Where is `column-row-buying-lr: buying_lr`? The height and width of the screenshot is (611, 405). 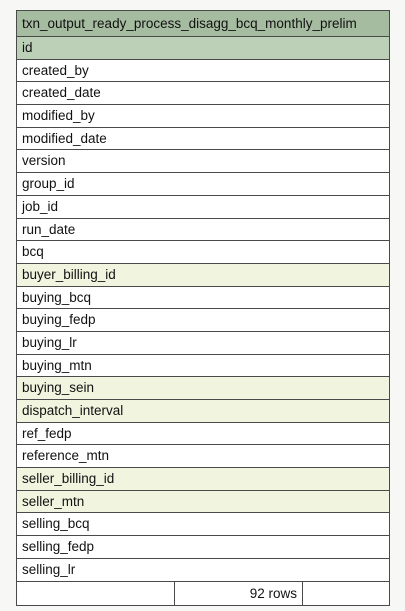
column-row-buying-lr: buying_lr is located at coordinates (203, 343).